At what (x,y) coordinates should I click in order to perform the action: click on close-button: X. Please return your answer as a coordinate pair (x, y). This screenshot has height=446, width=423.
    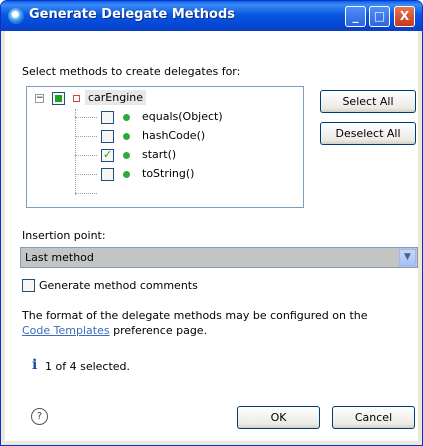
    Looking at the image, I should click on (404, 16).